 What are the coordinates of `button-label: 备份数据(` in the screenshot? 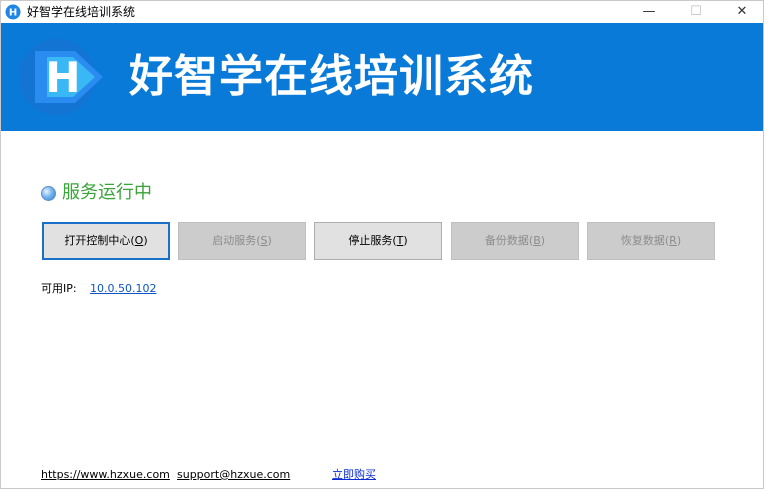 It's located at (509, 240).